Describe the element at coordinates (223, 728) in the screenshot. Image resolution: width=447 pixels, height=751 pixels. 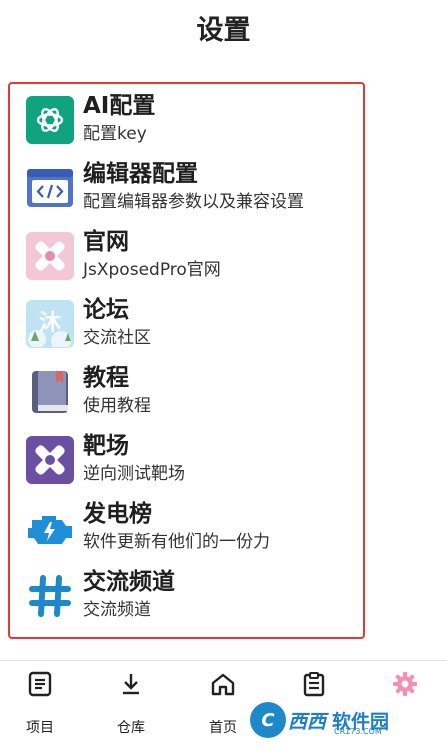
I see `nav-label: 首页` at that location.